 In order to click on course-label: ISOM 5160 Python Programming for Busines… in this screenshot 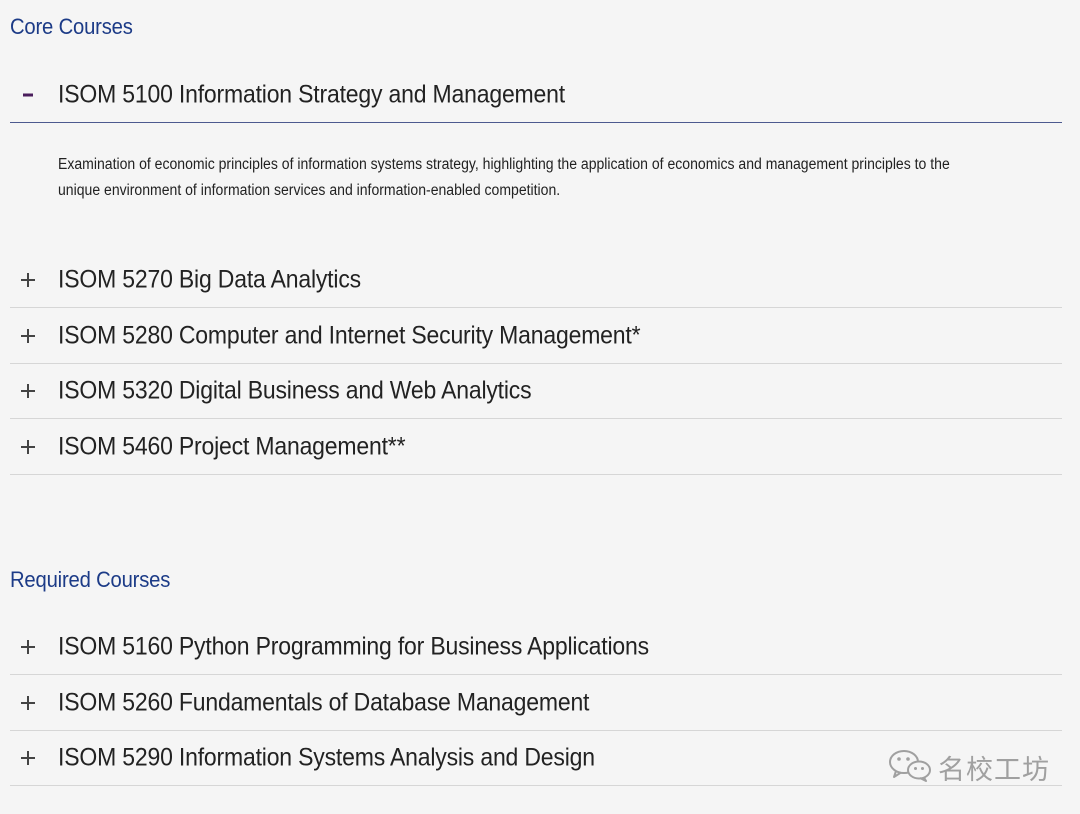, I will do `click(353, 646)`.